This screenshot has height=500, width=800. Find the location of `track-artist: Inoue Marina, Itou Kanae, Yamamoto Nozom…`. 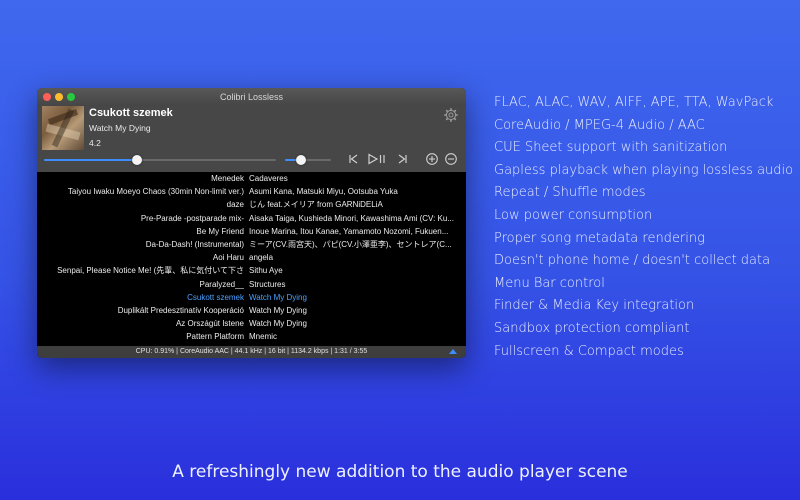

track-artist: Inoue Marina, Itou Kanae, Yamamoto Nozom… is located at coordinates (349, 231).